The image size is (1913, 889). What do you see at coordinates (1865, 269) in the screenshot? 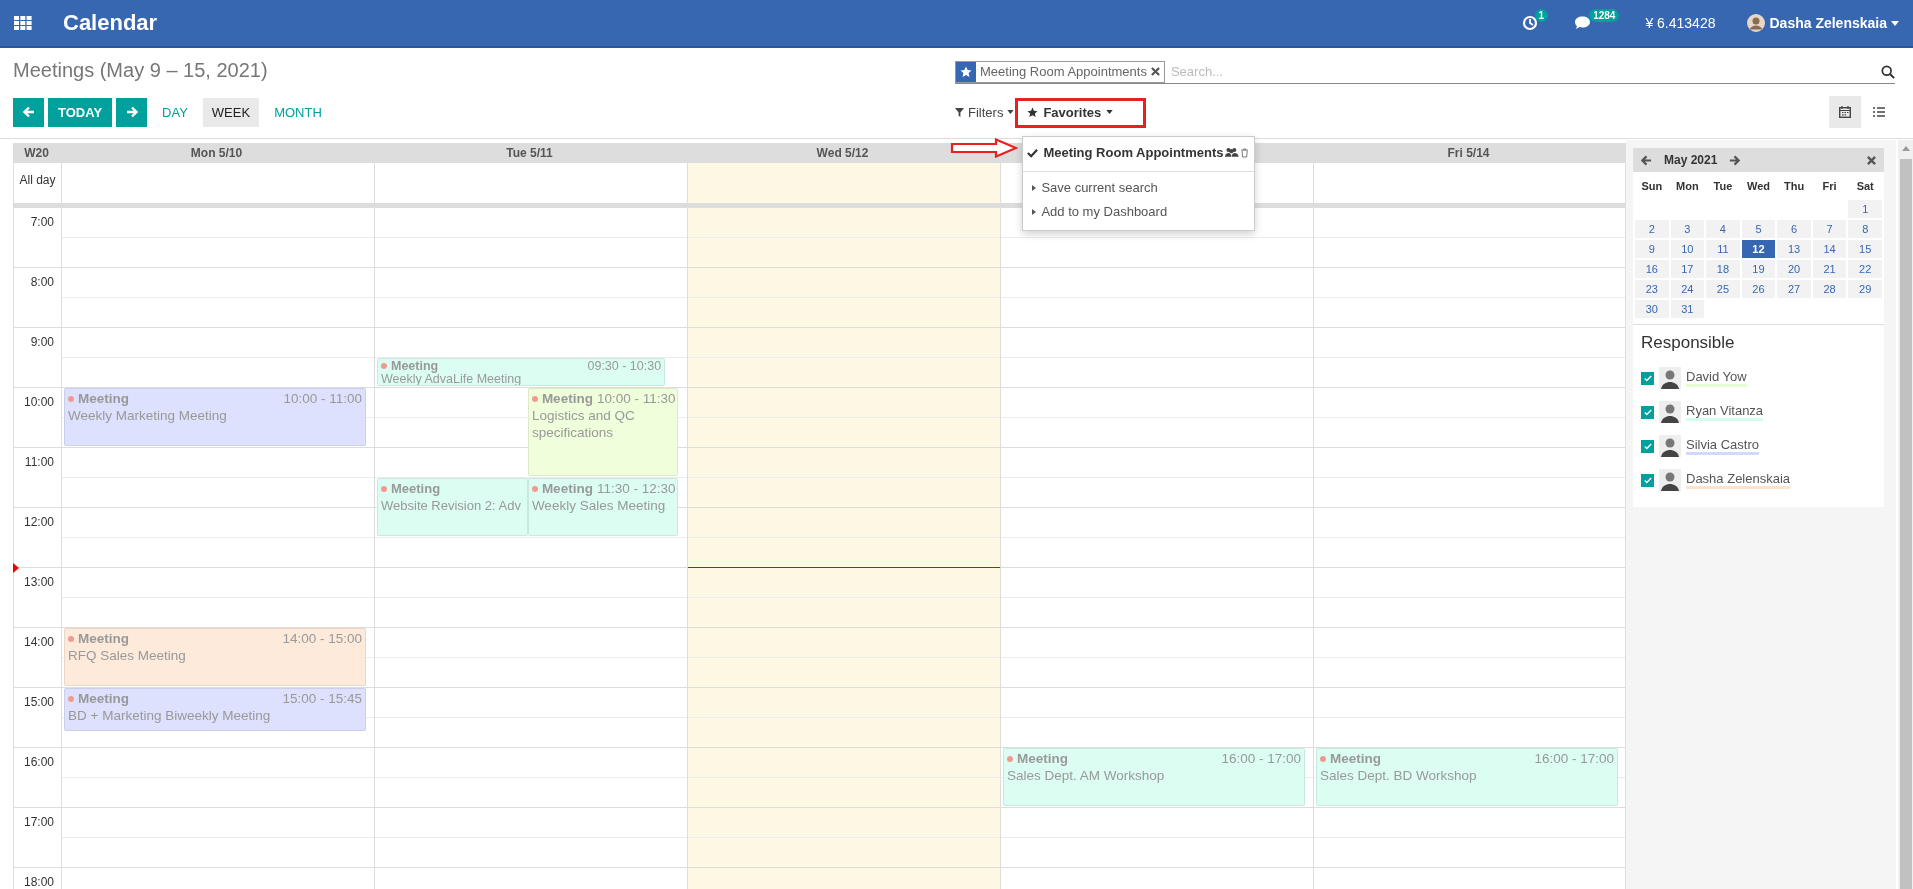
I see `date-cell: 22` at bounding box center [1865, 269].